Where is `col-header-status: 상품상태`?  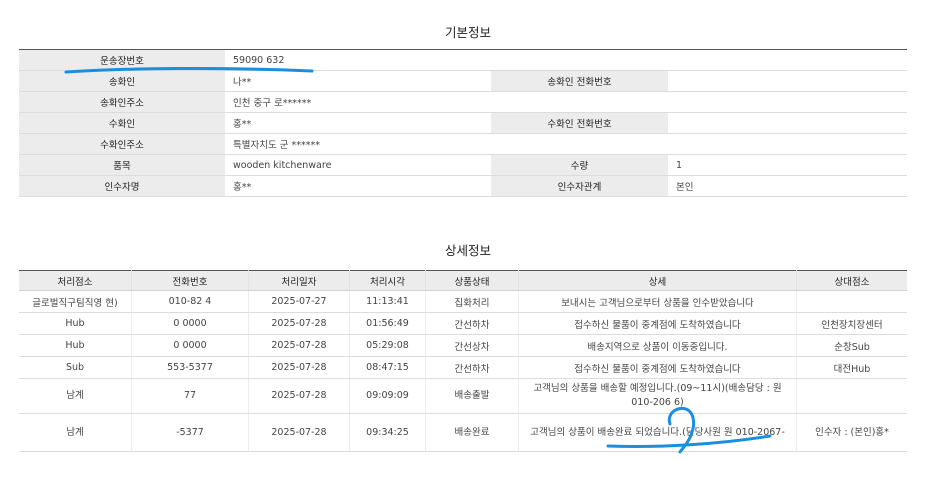 col-header-status: 상품상태 is located at coordinates (472, 280).